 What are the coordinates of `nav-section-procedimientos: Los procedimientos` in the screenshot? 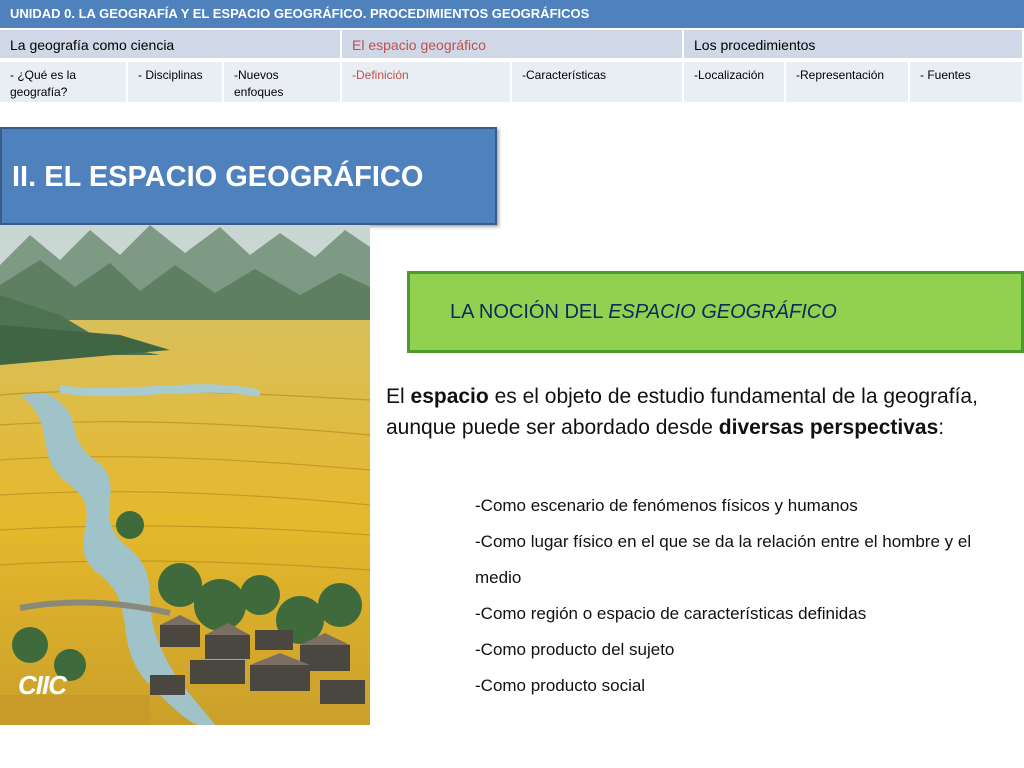 It's located at (854, 45).